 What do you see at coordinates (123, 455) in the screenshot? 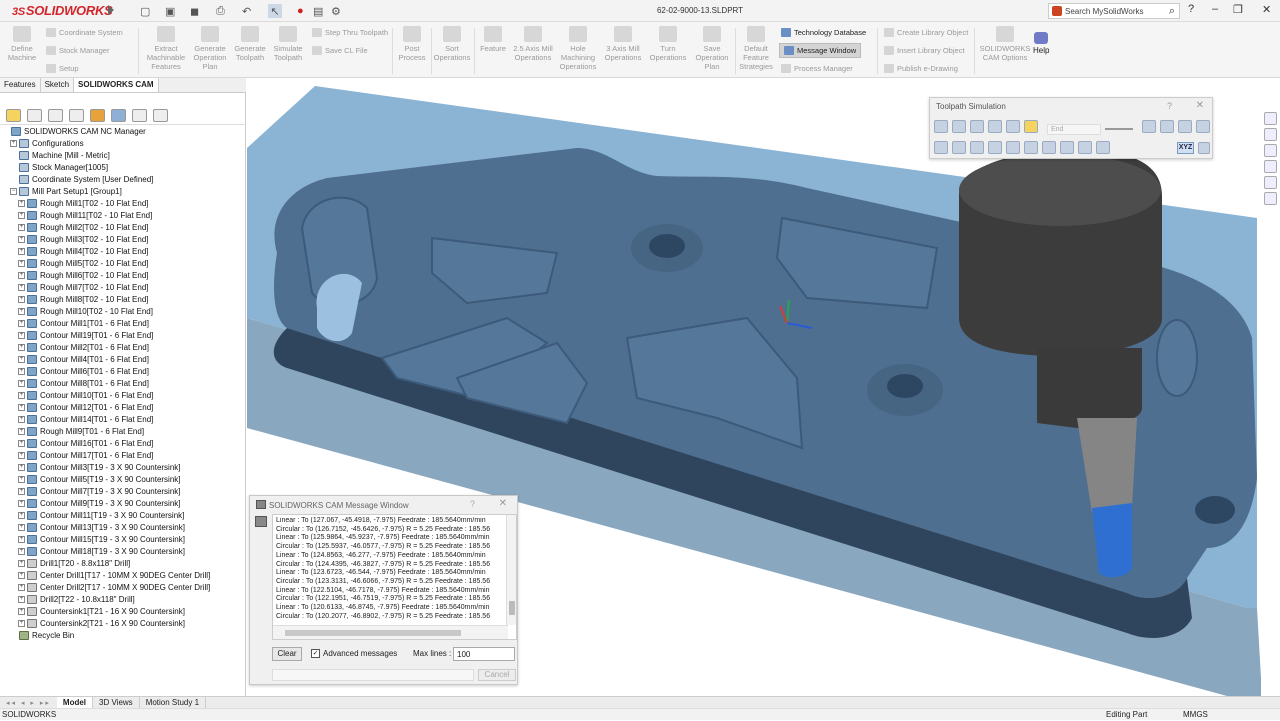
I see `tree-item: + Contour Mill17[T01 - 6 Flat End]` at bounding box center [123, 455].